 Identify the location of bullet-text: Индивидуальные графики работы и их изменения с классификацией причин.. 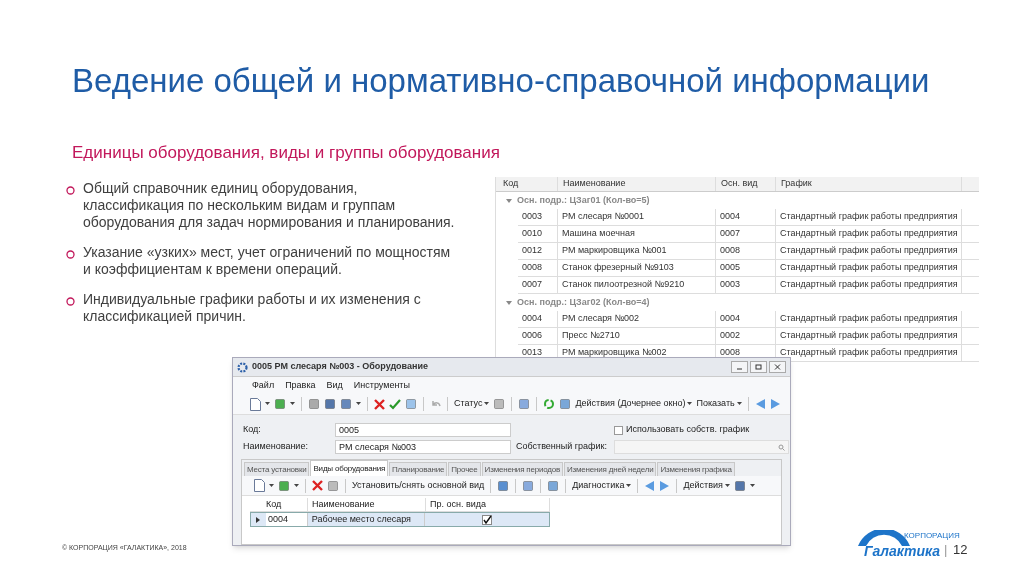
(252, 308).